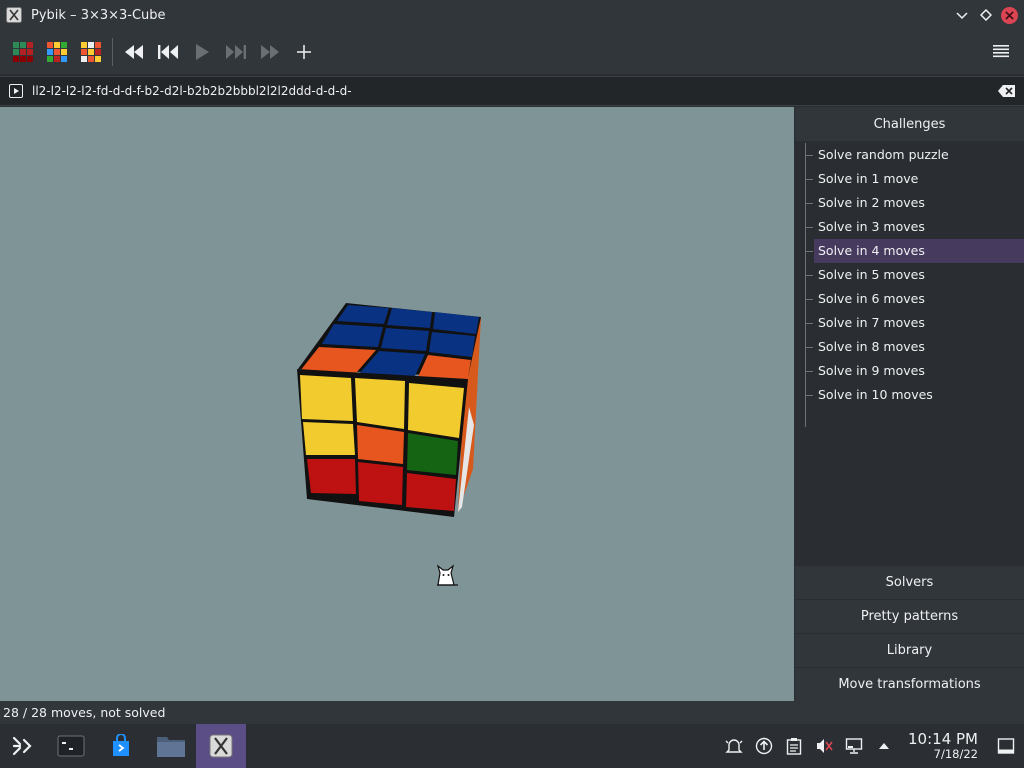 Image resolution: width=1024 pixels, height=768 pixels. I want to click on application-launcher-button, so click(22, 746).